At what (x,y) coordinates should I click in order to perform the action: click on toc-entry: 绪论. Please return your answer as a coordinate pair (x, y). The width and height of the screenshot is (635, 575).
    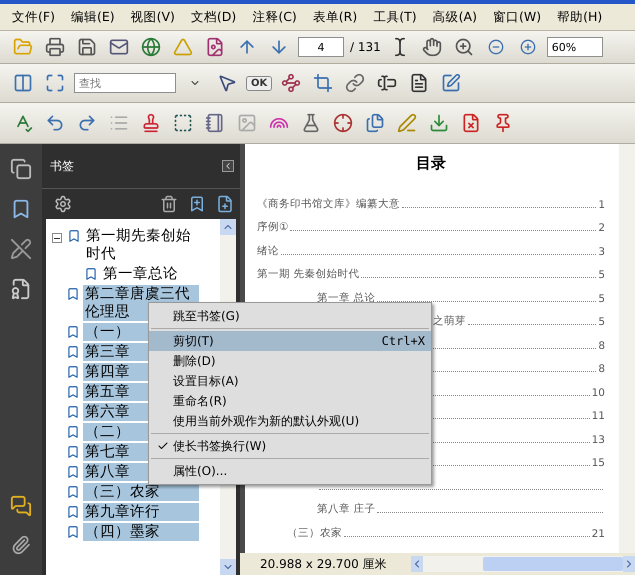
    Looking at the image, I should click on (268, 251).